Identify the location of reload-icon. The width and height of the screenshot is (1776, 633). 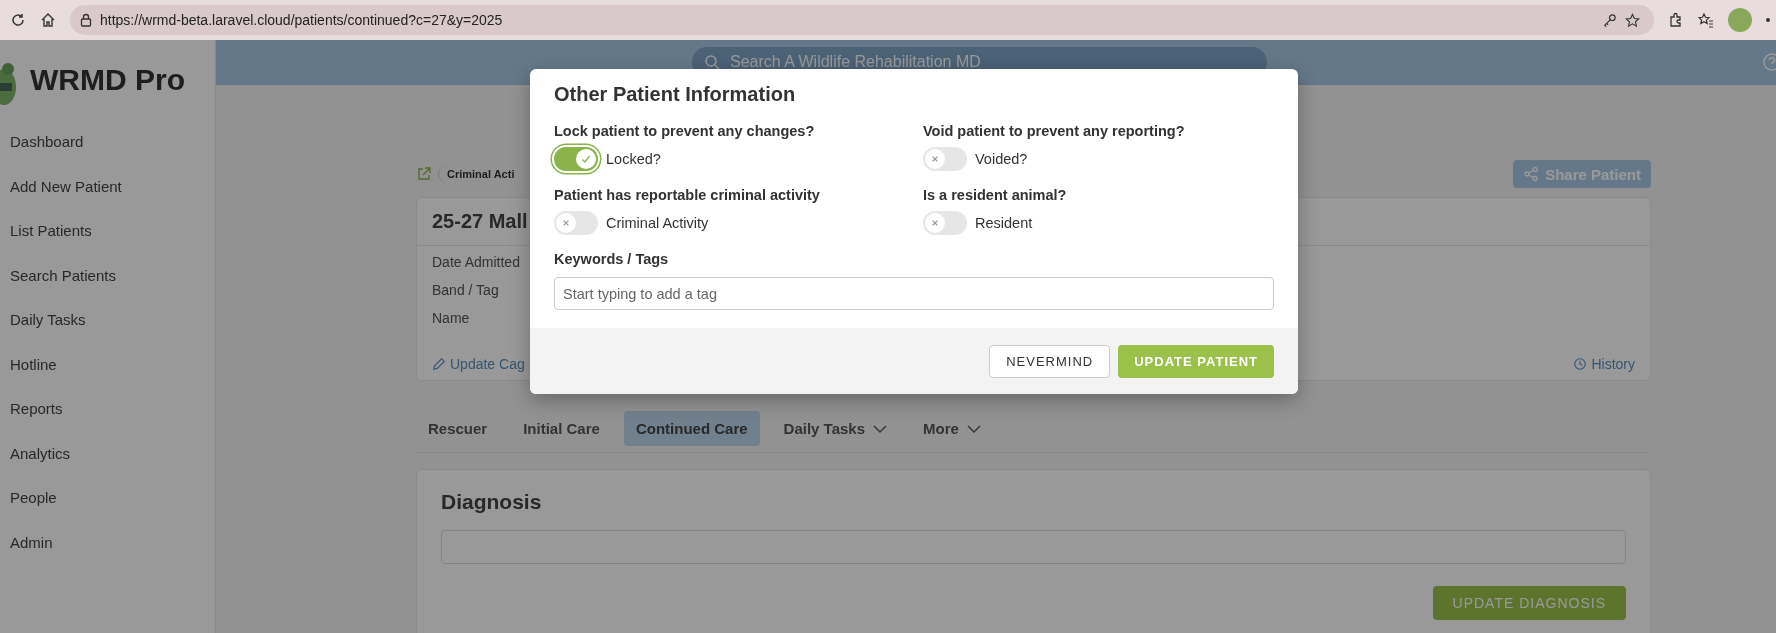
(18, 20).